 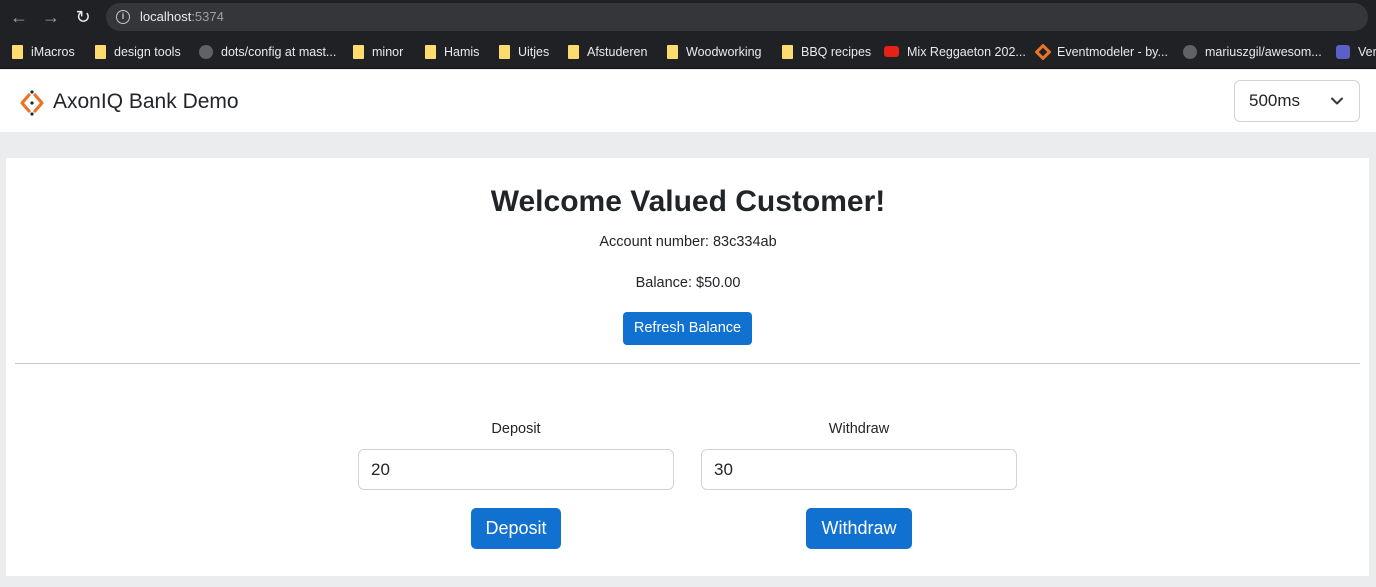 What do you see at coordinates (32, 103) in the screenshot?
I see `axoniq-logo-icon` at bounding box center [32, 103].